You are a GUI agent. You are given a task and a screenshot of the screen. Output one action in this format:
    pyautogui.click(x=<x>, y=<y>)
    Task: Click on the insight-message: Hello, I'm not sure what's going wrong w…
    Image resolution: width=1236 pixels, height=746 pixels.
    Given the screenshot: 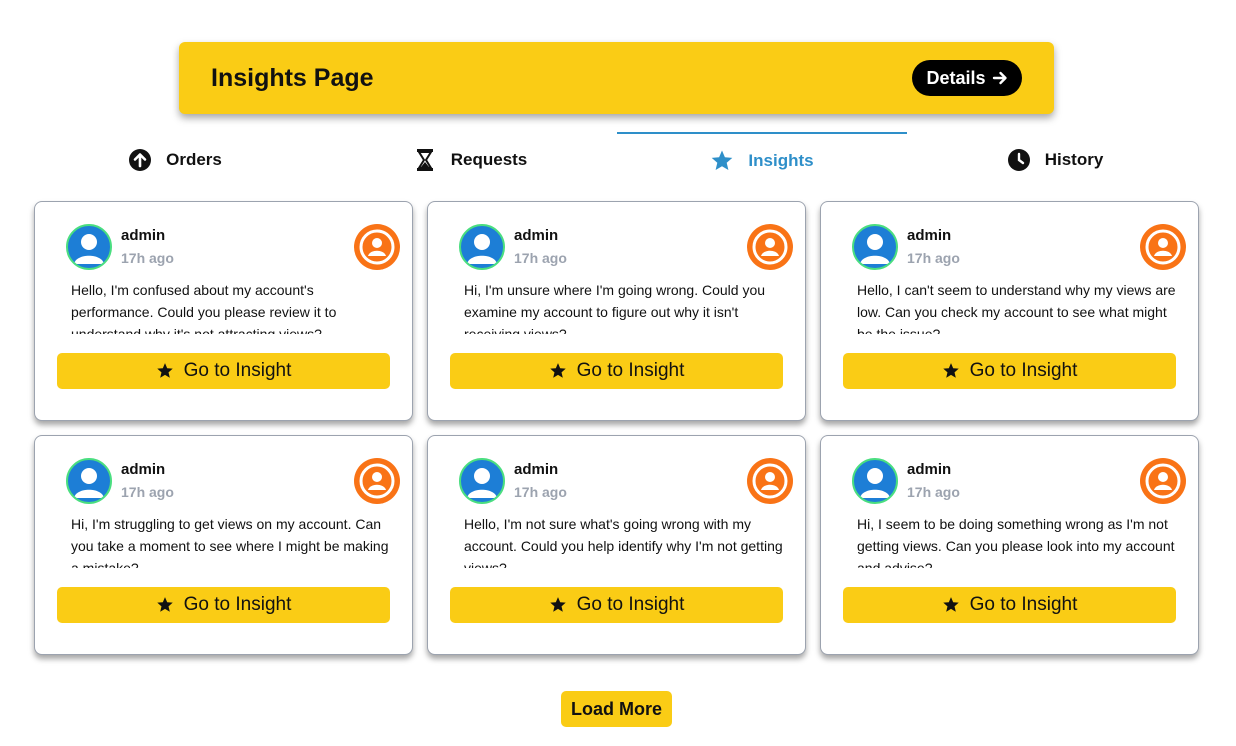 What is the action you would take?
    pyautogui.click(x=623, y=542)
    